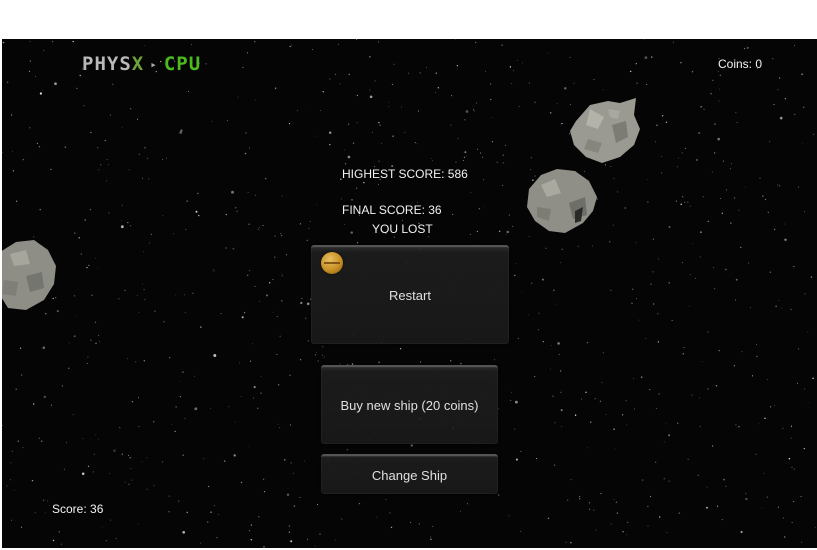 Image resolution: width=817 pixels, height=550 pixels. I want to click on buy-ship-button: Buy new ship (20 coins), so click(409, 404).